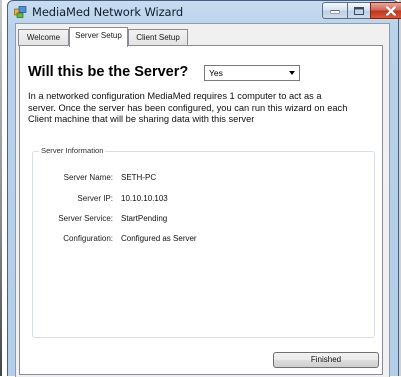  I want to click on background-window-edge, so click(1, 188).